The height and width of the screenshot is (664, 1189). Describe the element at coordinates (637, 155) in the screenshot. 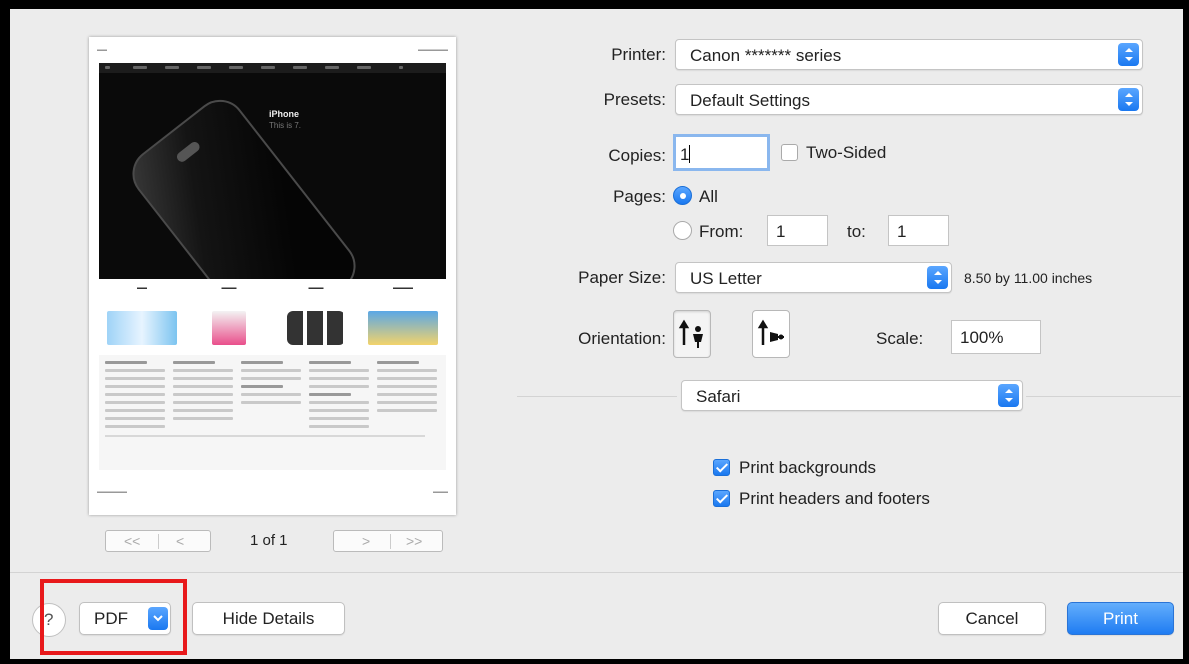

I see `copies-label: Copies:` at that location.